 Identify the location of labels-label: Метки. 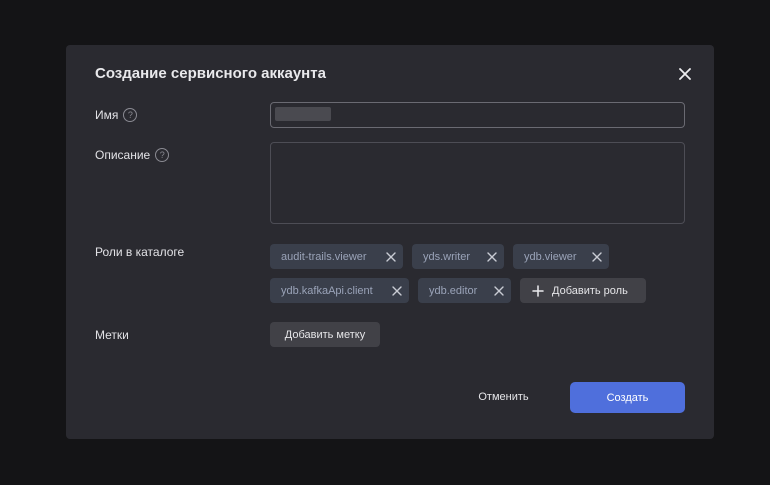
(112, 335).